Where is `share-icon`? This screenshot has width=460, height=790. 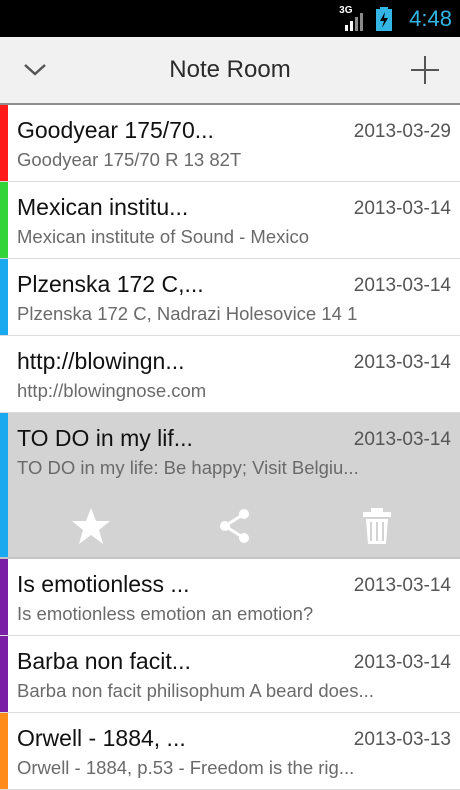
share-icon is located at coordinates (234, 526).